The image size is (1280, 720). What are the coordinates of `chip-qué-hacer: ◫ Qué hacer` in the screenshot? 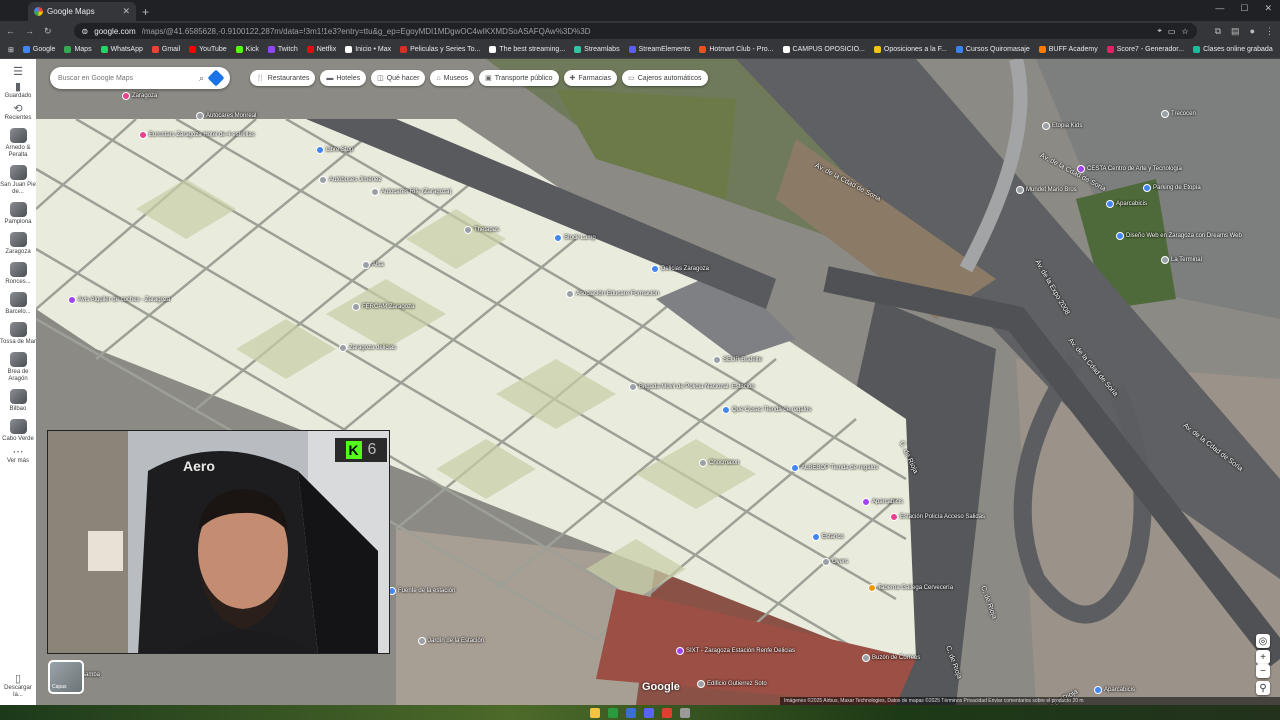 It's located at (398, 78).